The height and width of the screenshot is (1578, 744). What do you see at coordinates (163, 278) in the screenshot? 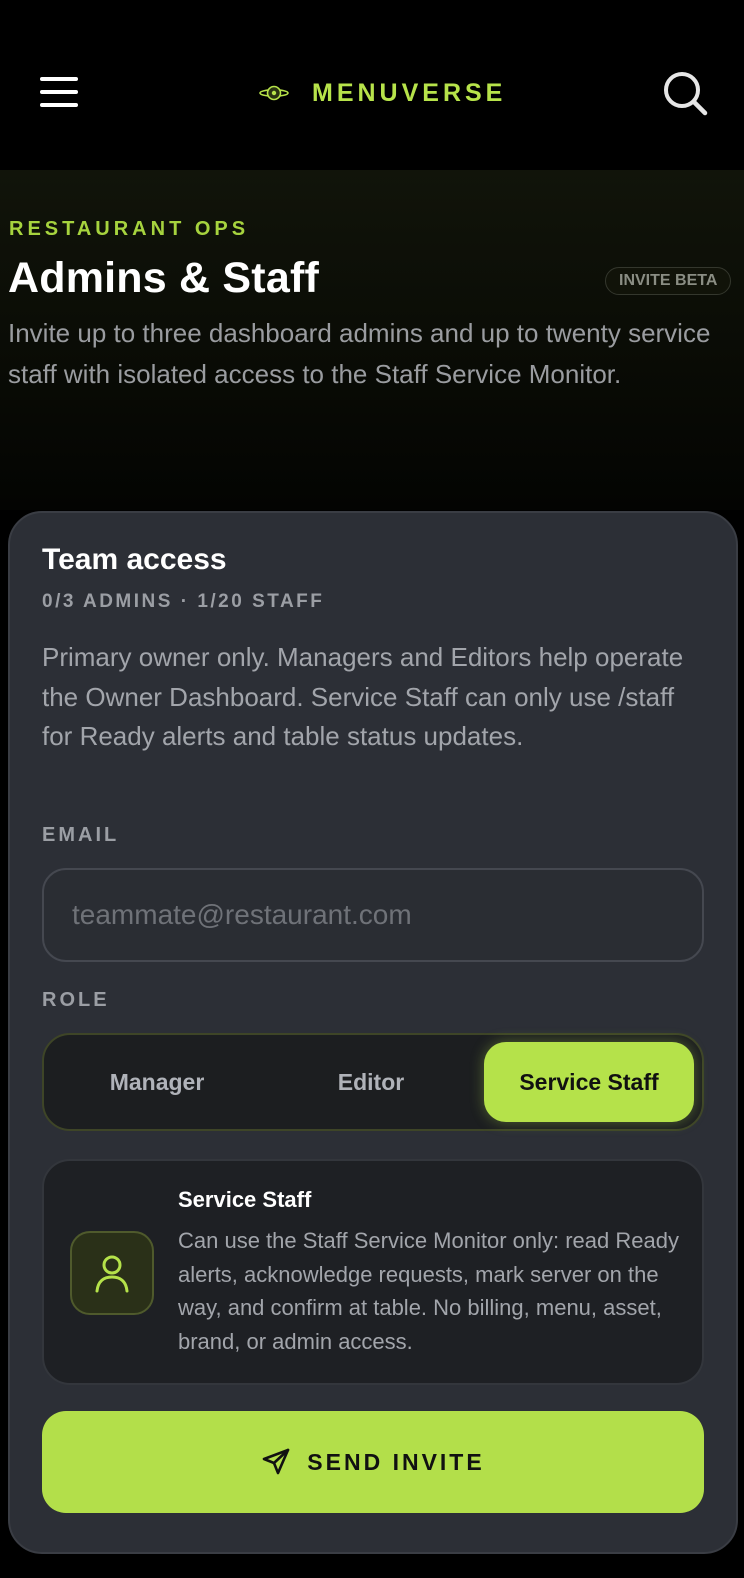
I see `page-title: Admins & Staff` at bounding box center [163, 278].